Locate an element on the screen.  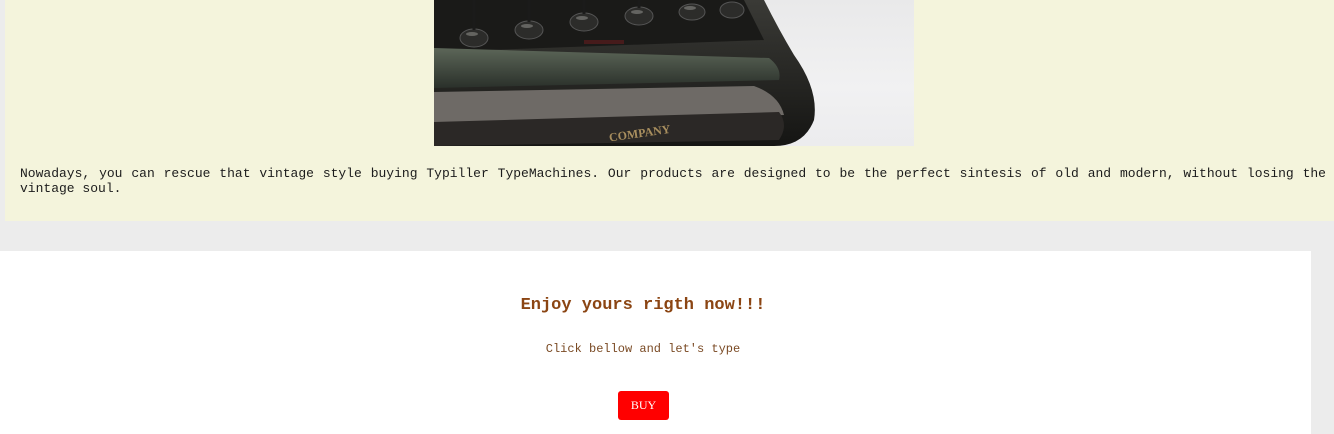
cta-subtitle: Click bellow and let's type is located at coordinates (643, 349).